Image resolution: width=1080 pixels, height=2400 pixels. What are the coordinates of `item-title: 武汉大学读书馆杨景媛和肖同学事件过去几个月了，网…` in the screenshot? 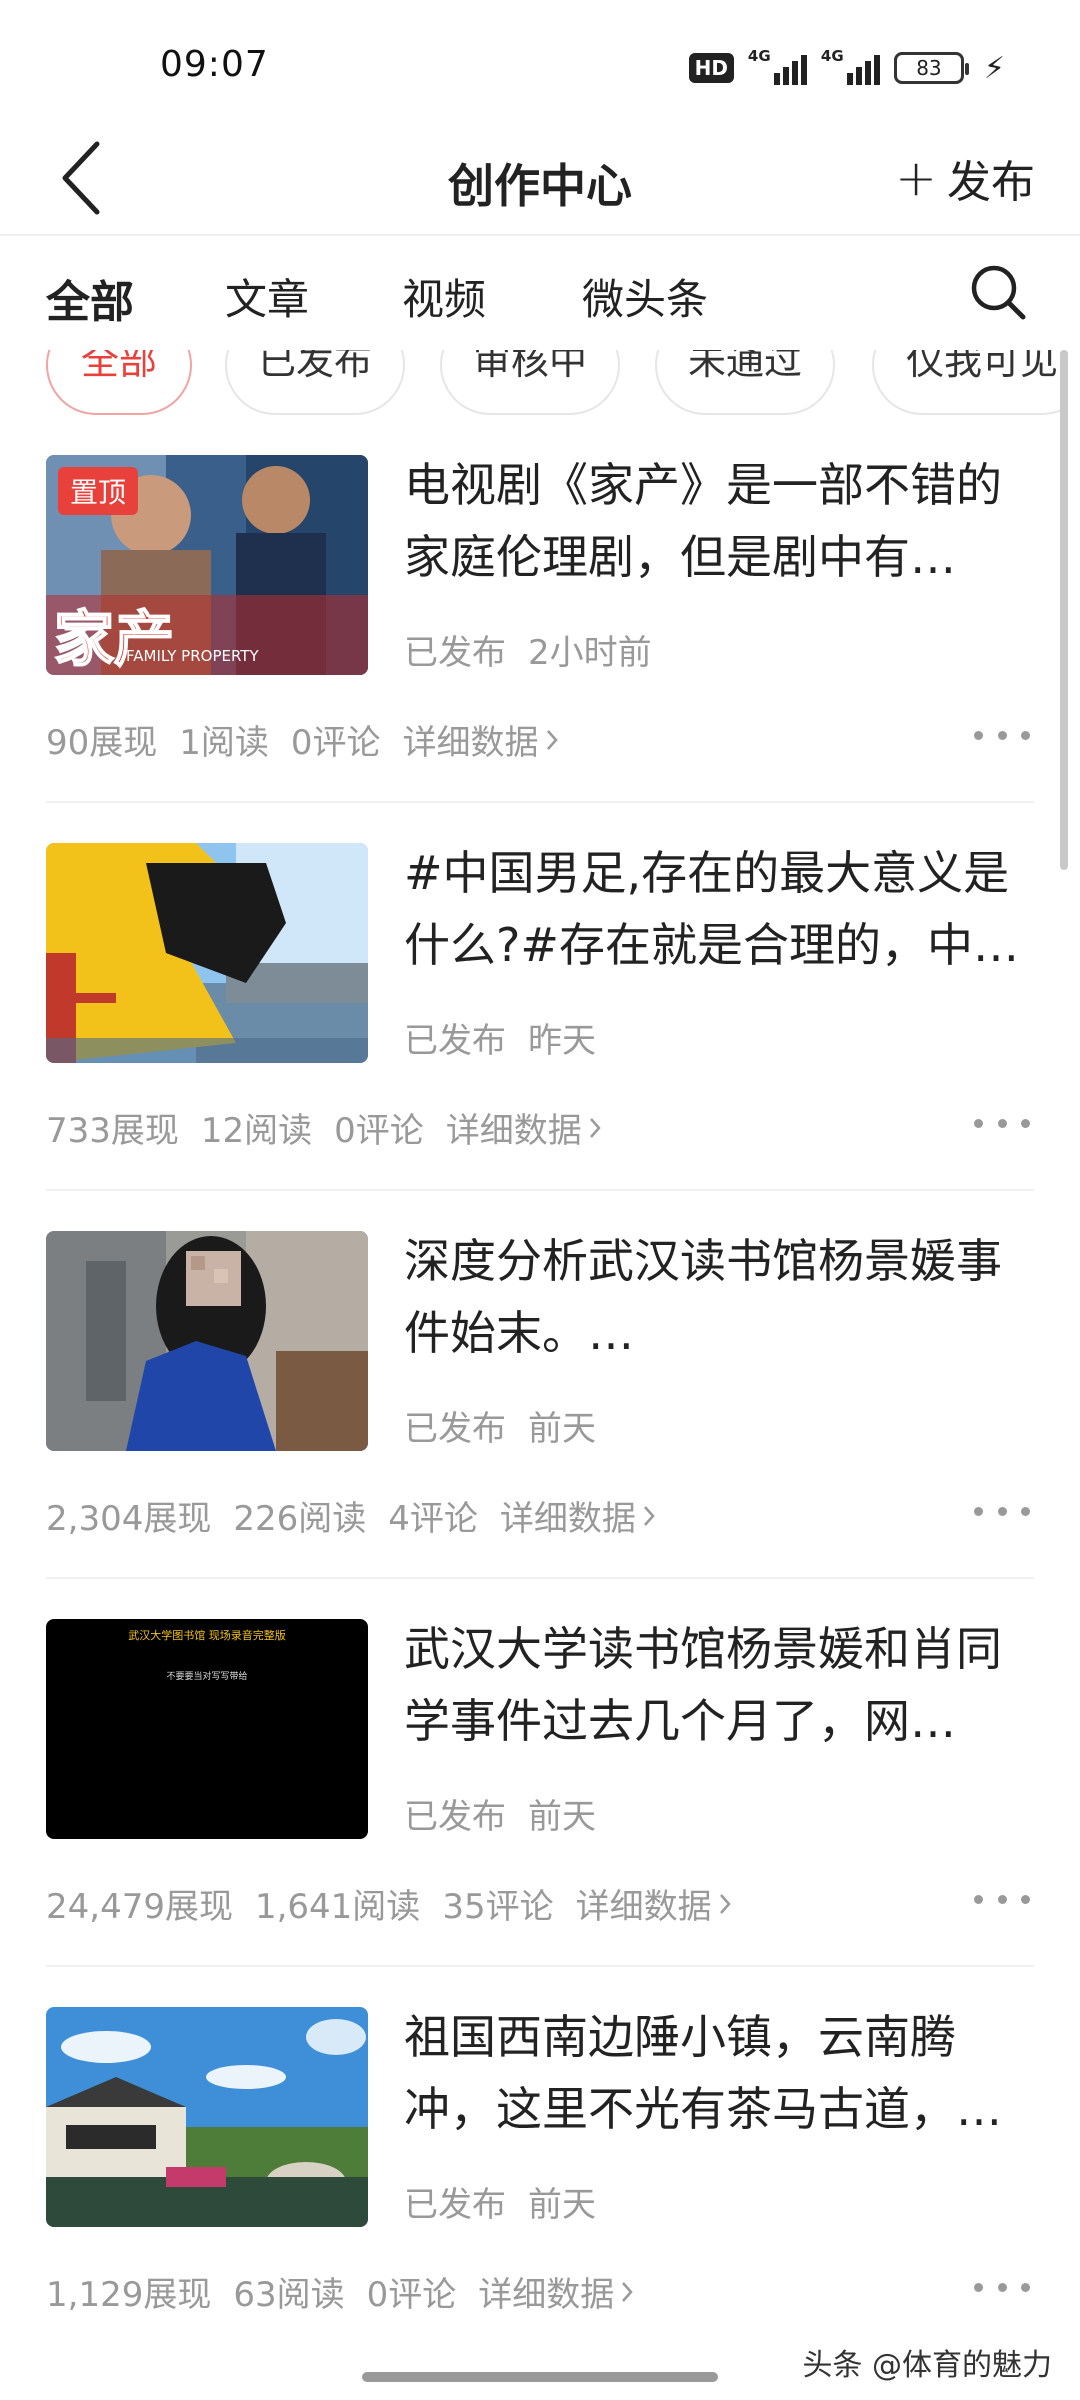 It's located at (719, 1685).